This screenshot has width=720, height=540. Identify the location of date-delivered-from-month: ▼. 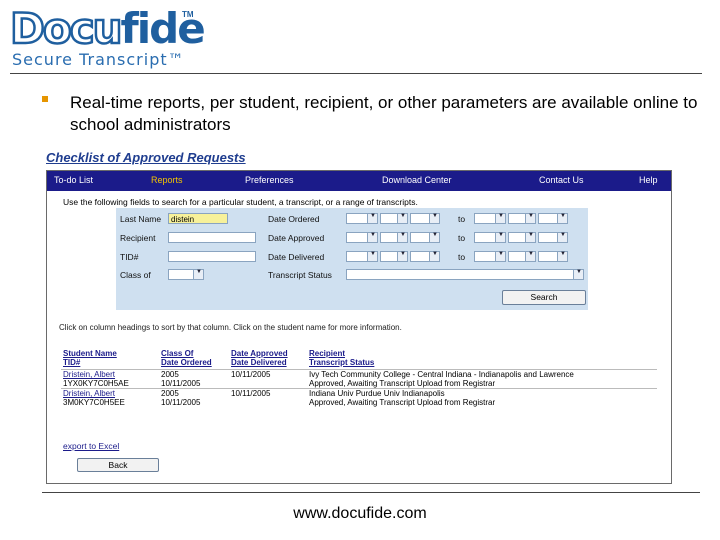
(362, 256).